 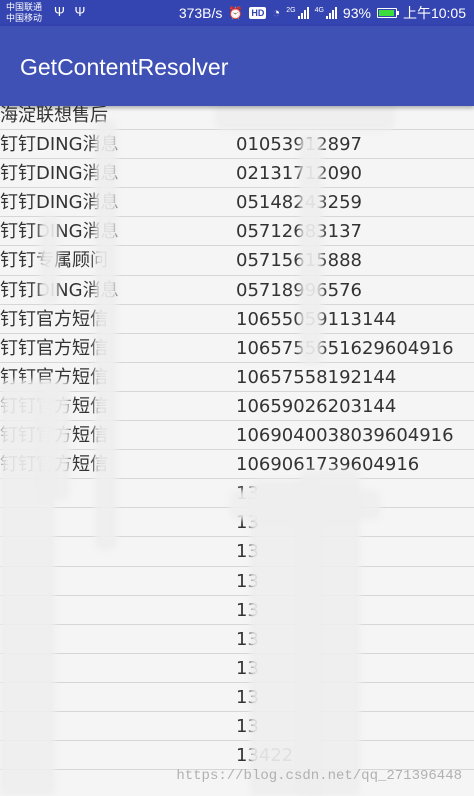 I want to click on alarm-icon: ⏰, so click(x=236, y=13).